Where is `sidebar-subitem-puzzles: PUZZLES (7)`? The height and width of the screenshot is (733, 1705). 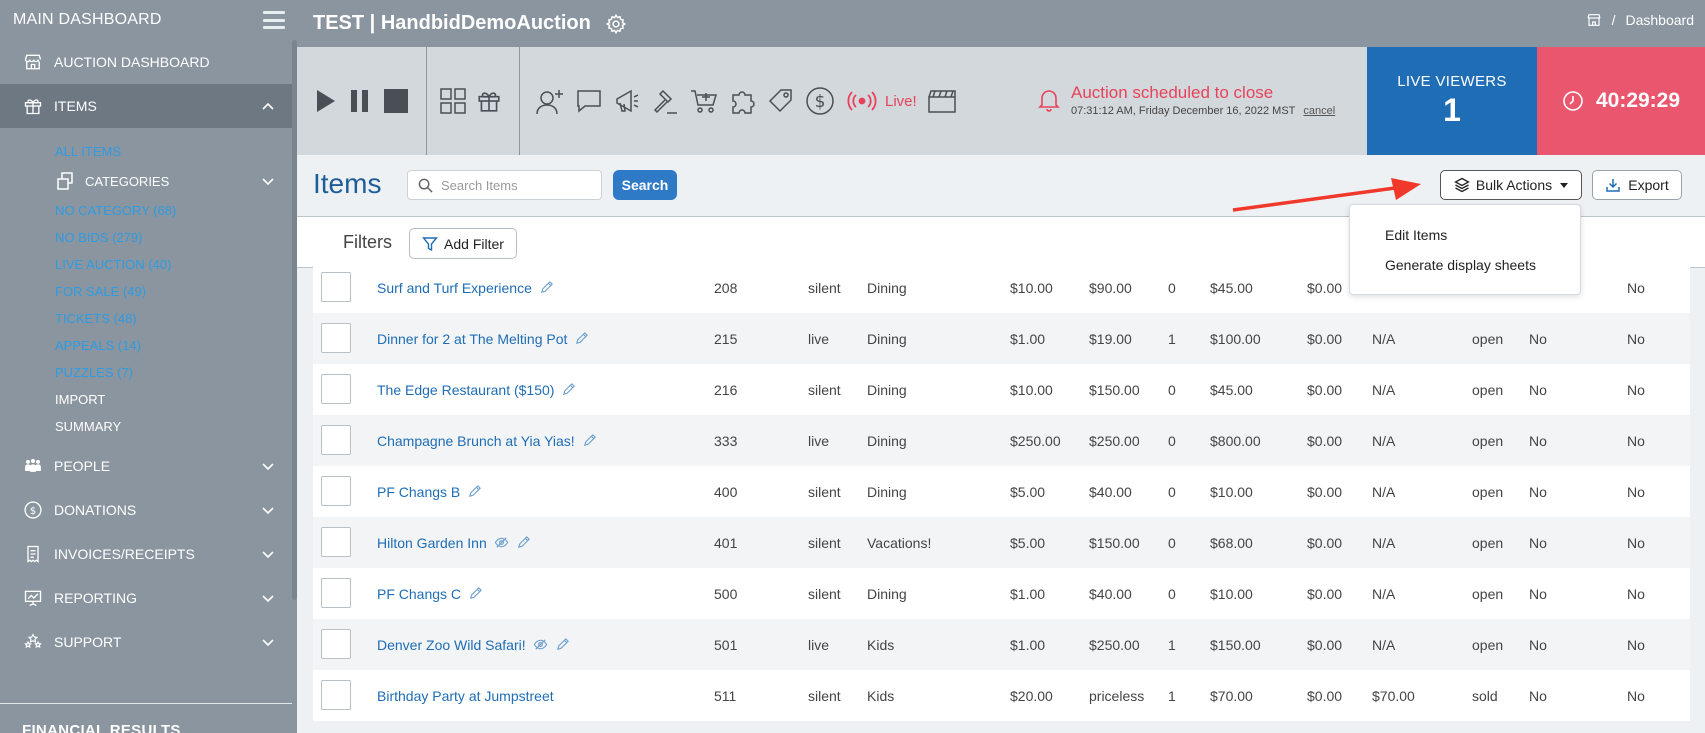 sidebar-subitem-puzzles: PUZZLES (7) is located at coordinates (148, 372).